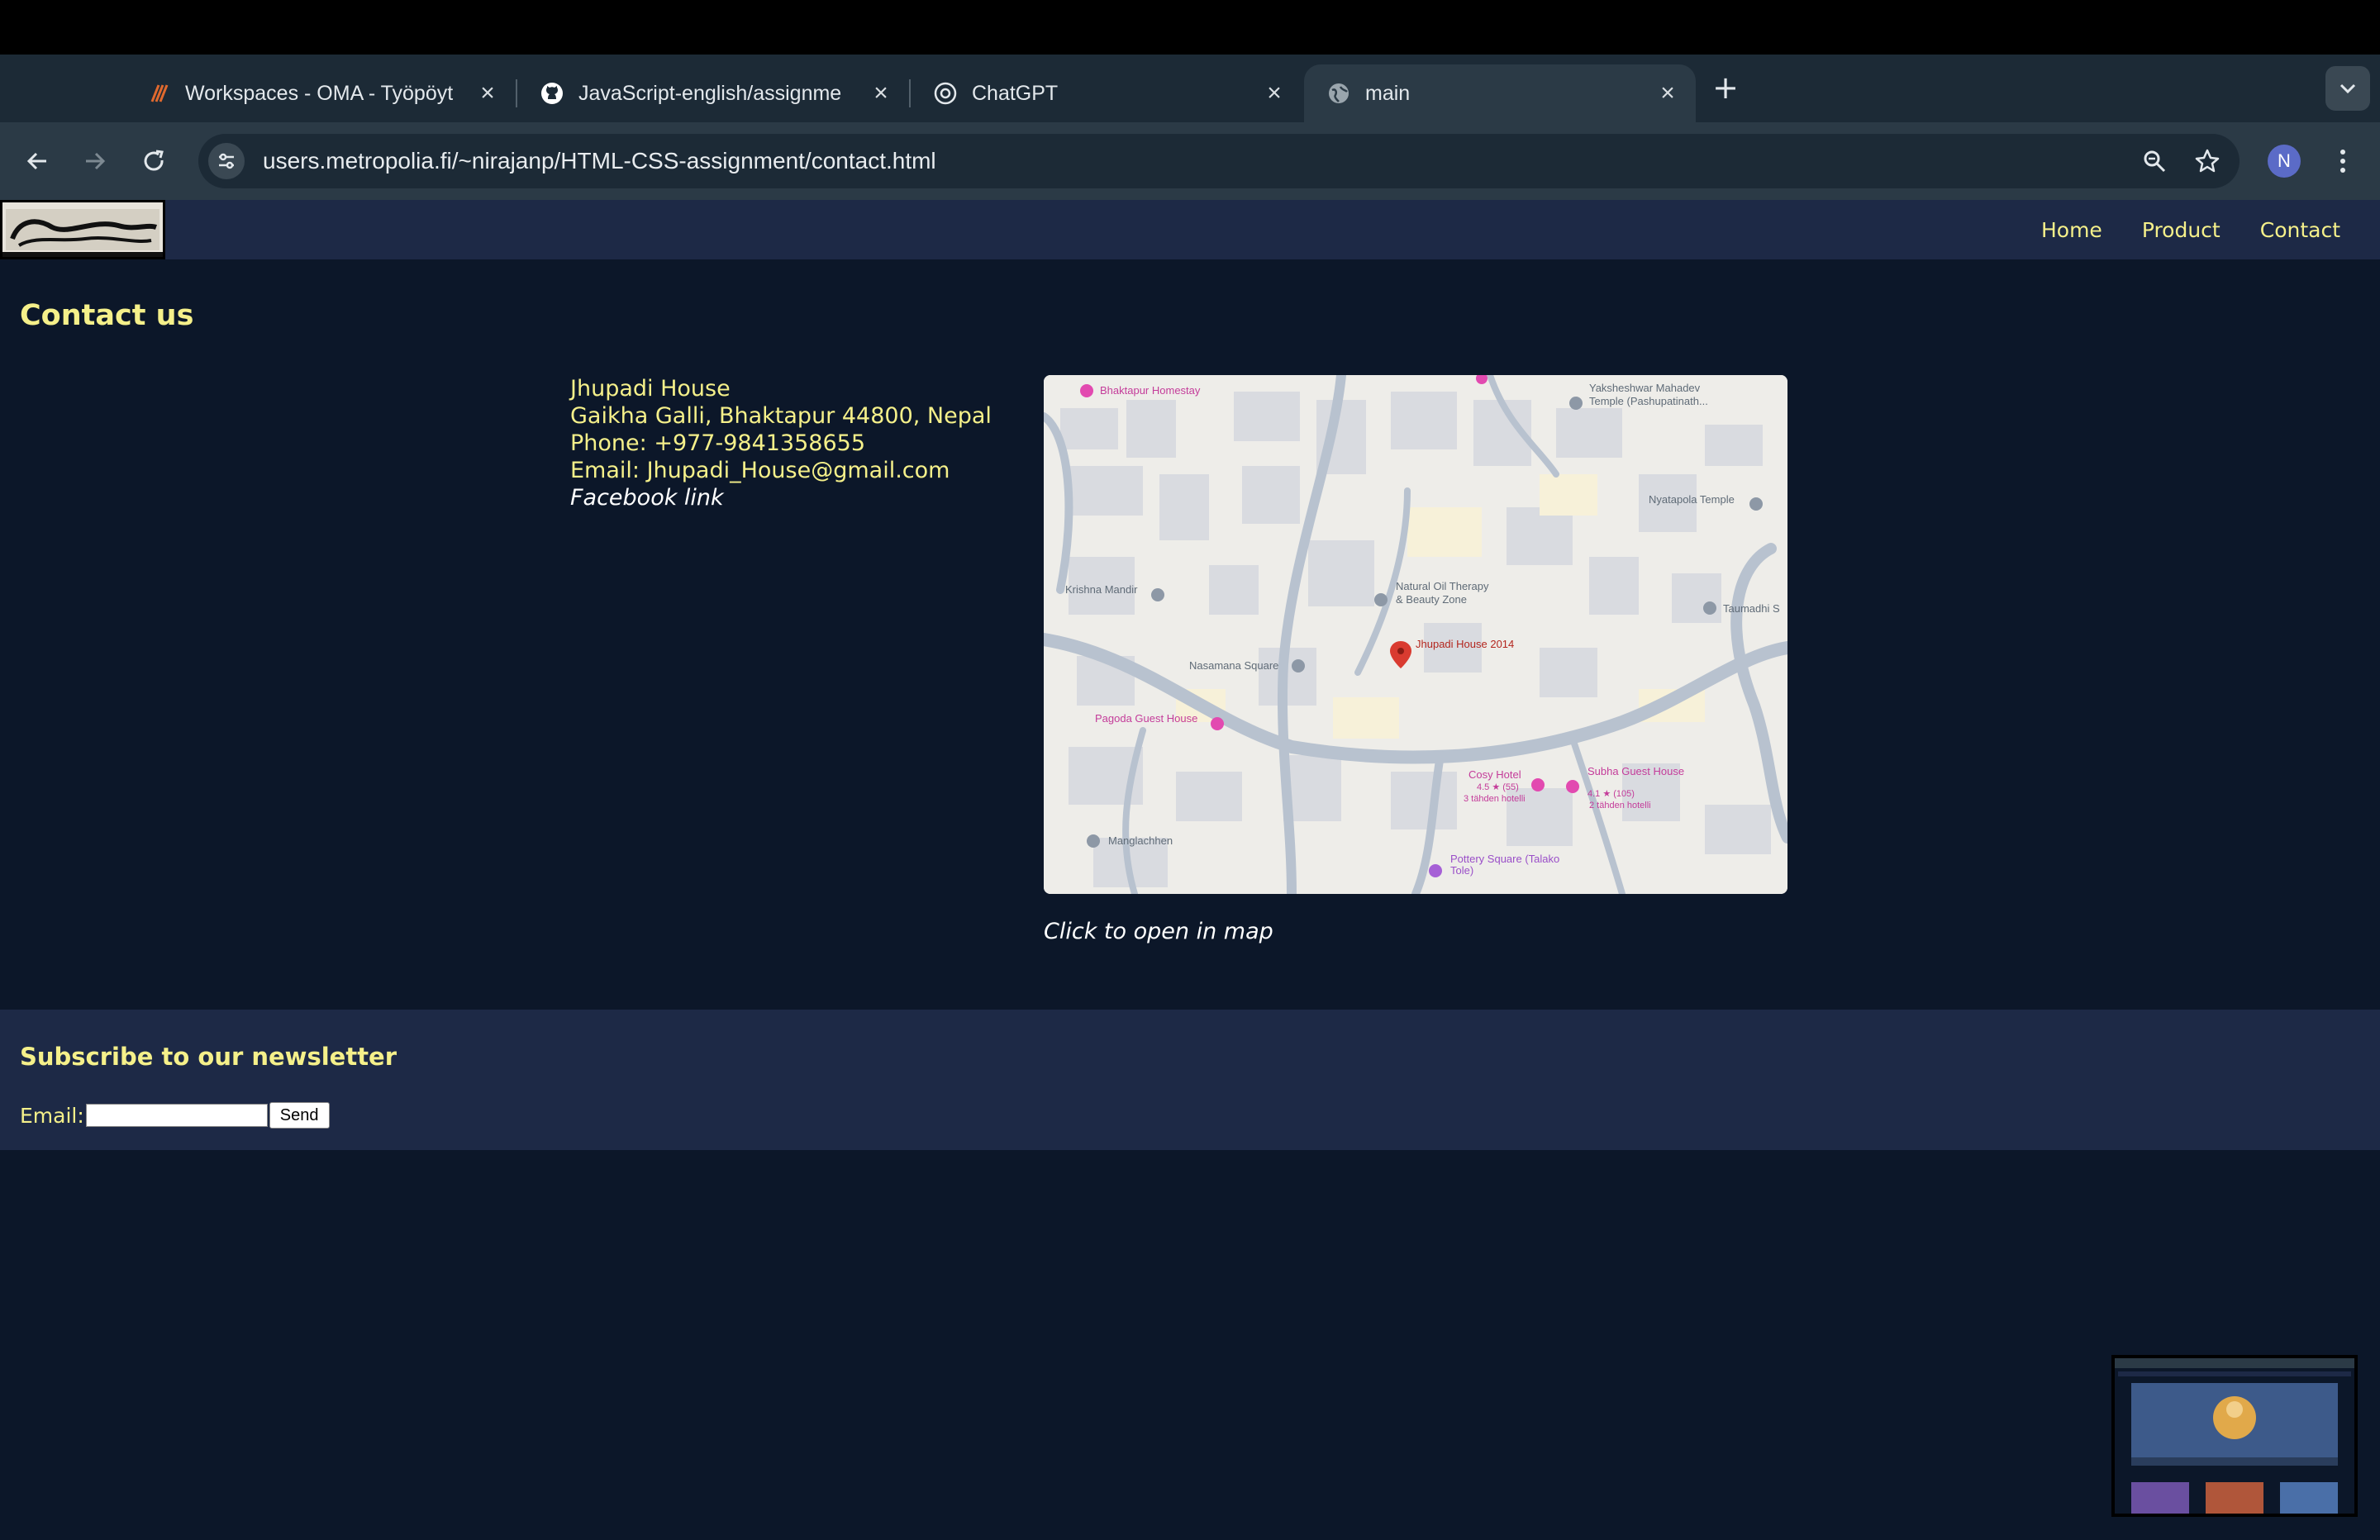  What do you see at coordinates (1635, 771) in the screenshot?
I see `map-label: Subha Guest House` at bounding box center [1635, 771].